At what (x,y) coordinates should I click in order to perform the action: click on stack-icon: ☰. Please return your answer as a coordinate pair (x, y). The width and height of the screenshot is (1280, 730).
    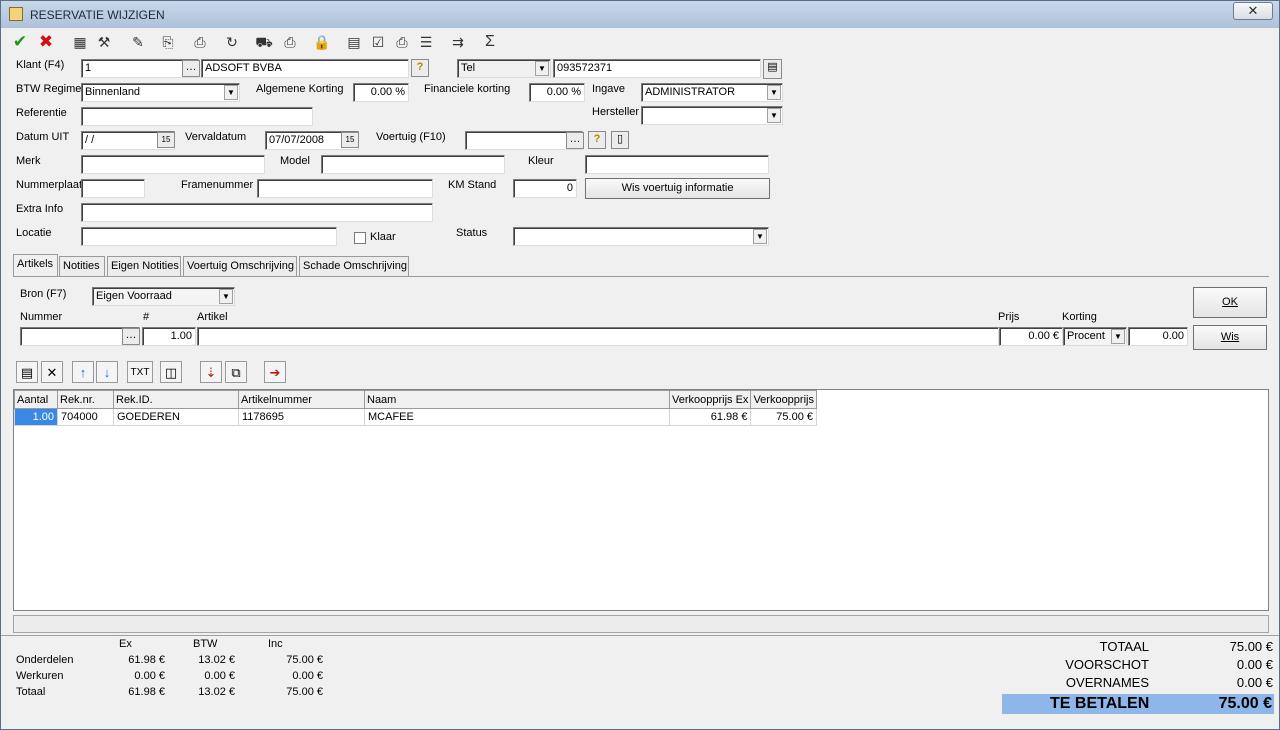
    Looking at the image, I should click on (426, 42).